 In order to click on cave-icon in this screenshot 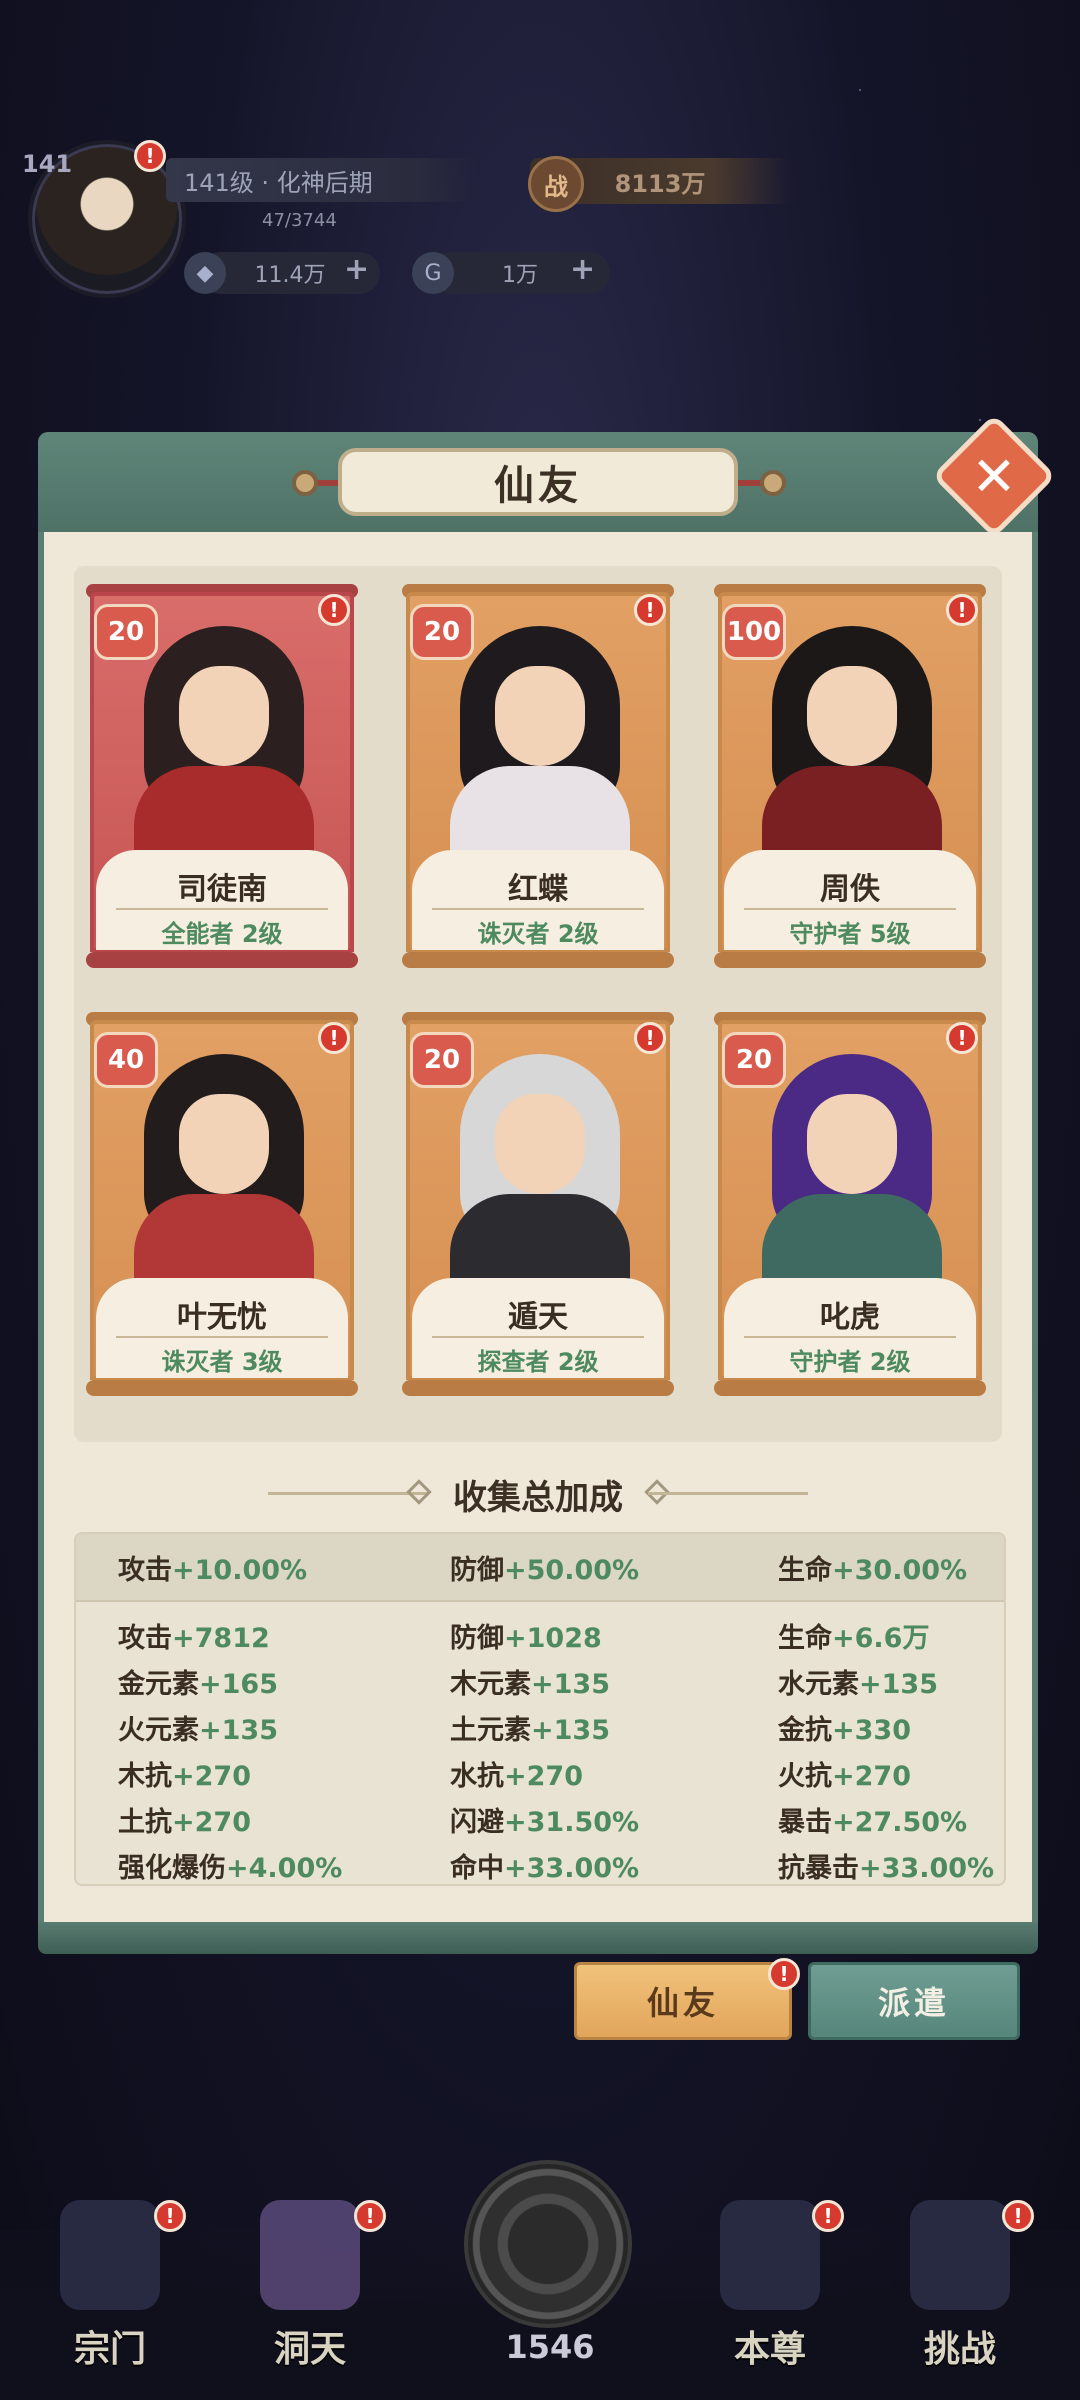, I will do `click(310, 2255)`.